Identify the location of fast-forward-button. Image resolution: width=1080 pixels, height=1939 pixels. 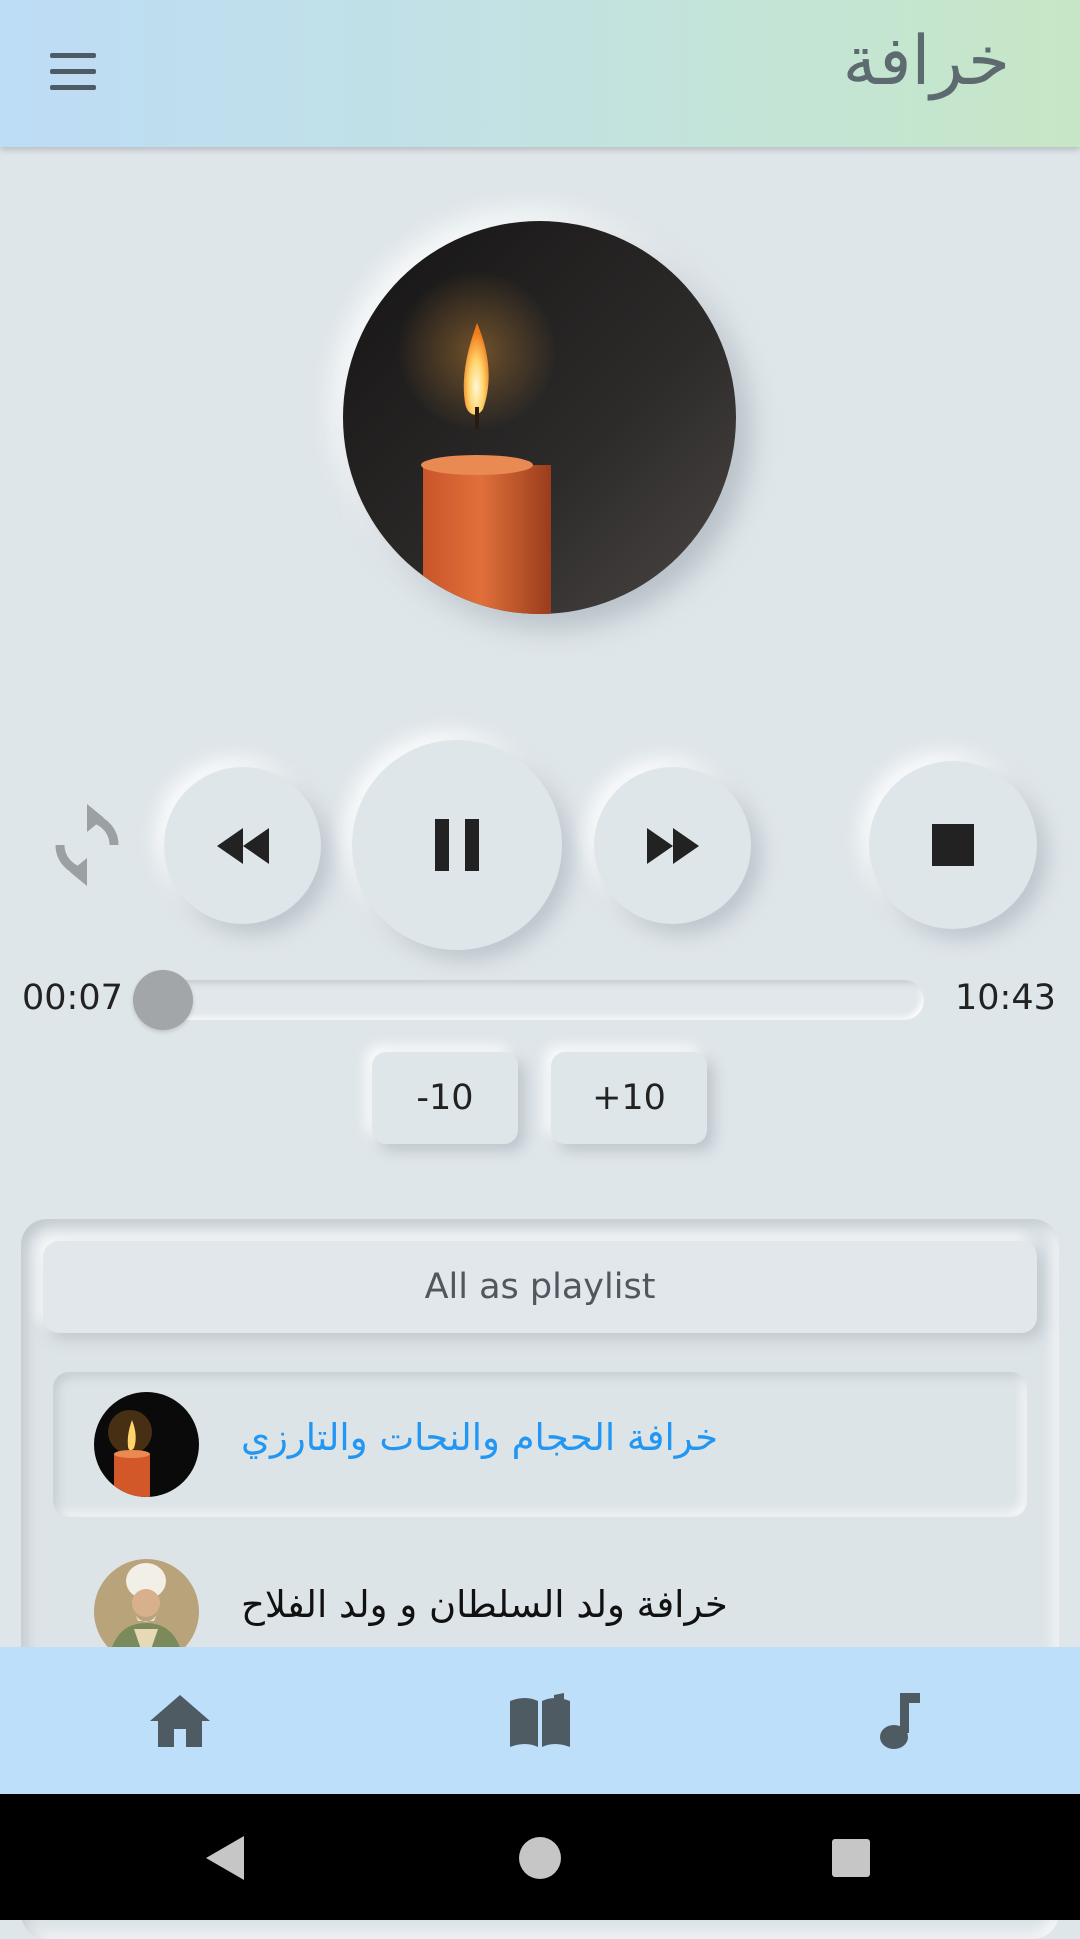
(672, 845).